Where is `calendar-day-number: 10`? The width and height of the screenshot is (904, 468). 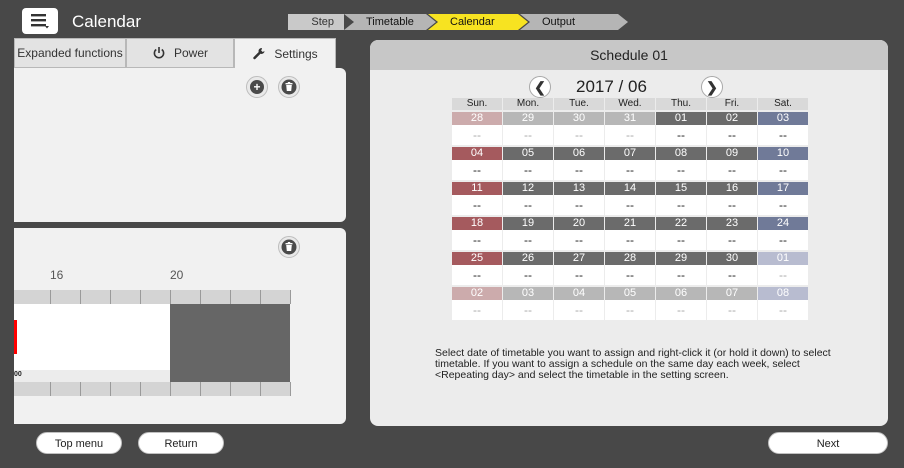 calendar-day-number: 10 is located at coordinates (783, 153).